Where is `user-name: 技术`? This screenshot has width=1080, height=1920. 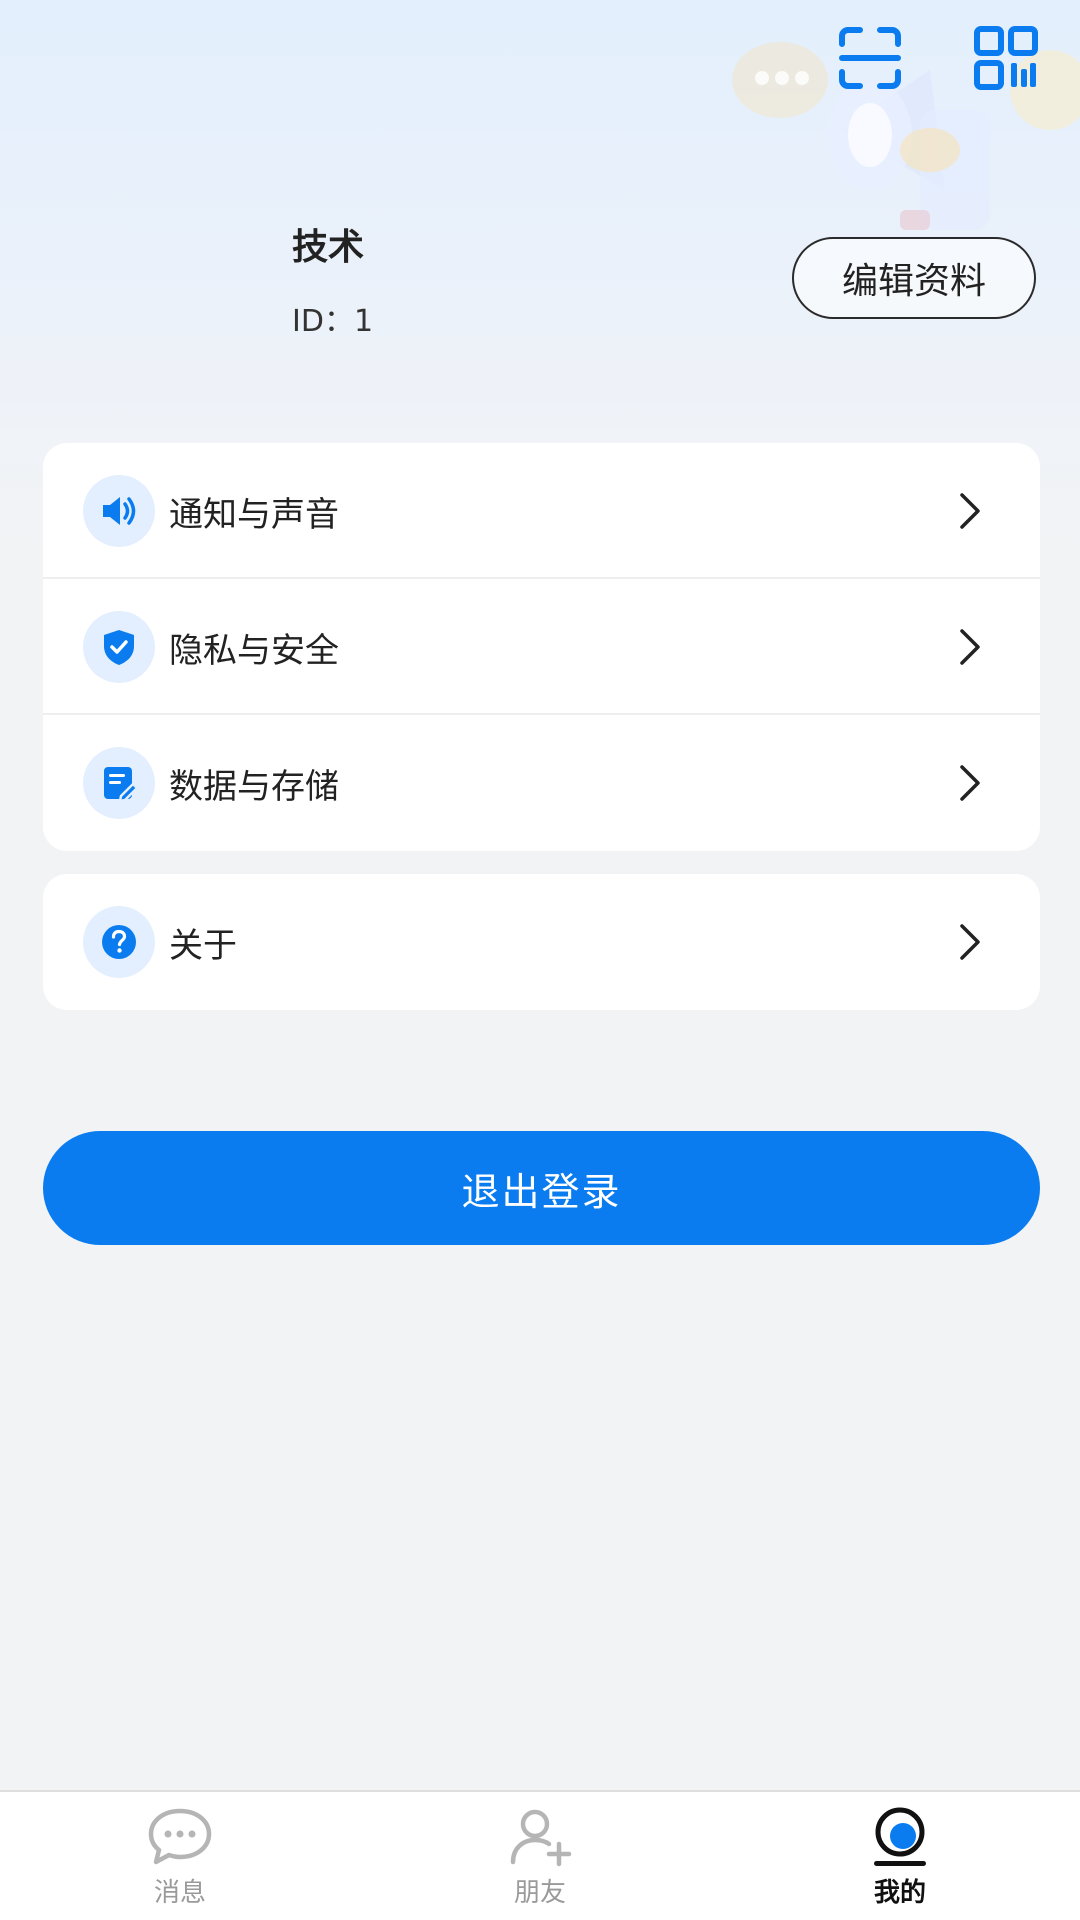
user-name: 技术 is located at coordinates (328, 247).